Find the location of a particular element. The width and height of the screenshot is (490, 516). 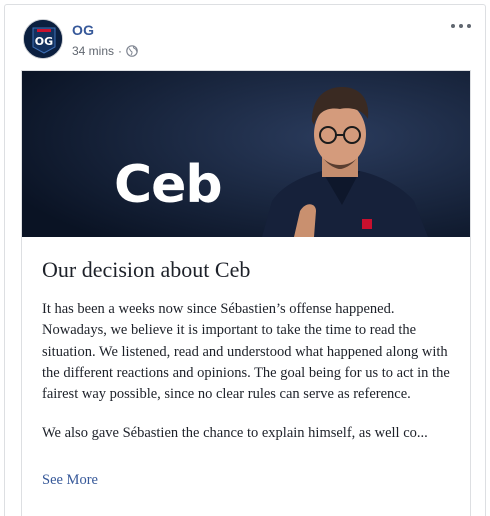

post-meta: 34 mins · is located at coordinates (105, 51).